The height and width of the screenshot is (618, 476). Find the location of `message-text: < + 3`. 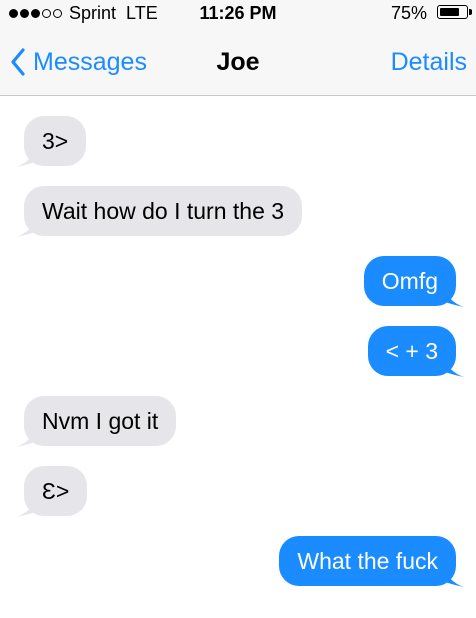

message-text: < + 3 is located at coordinates (411, 351).